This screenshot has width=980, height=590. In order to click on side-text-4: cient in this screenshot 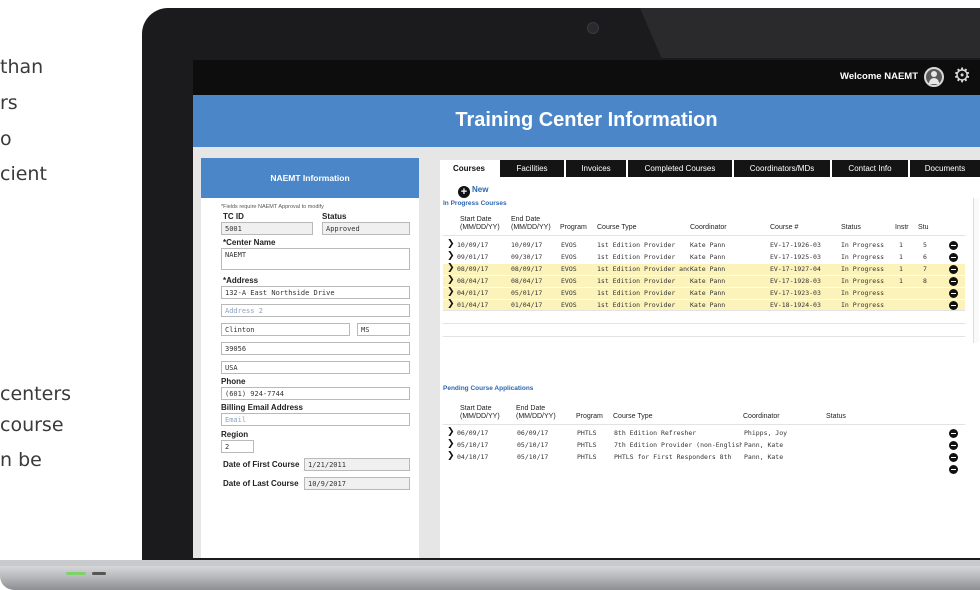, I will do `click(23, 174)`.